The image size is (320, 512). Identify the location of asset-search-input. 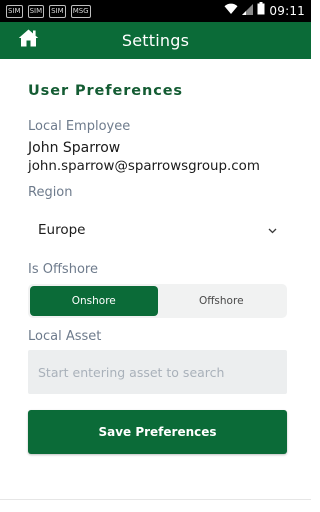
(157, 372).